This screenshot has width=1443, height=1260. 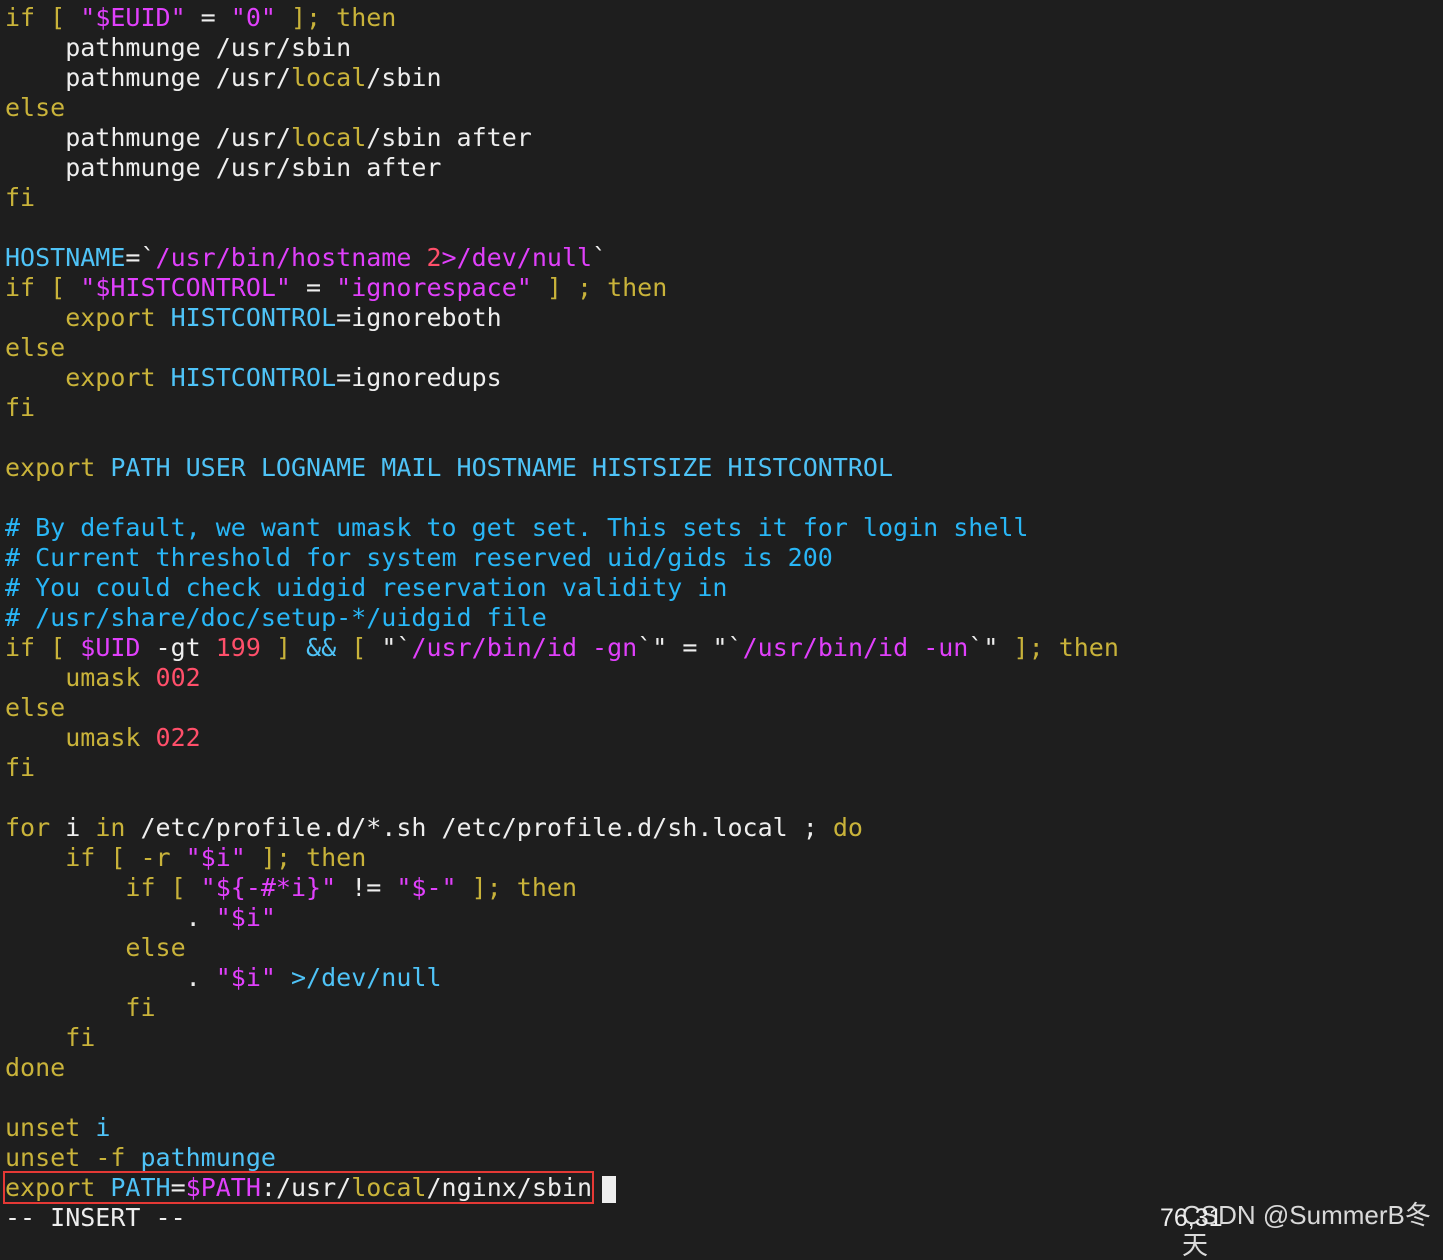 I want to click on code-token: "$EUID", so click(x=133, y=17).